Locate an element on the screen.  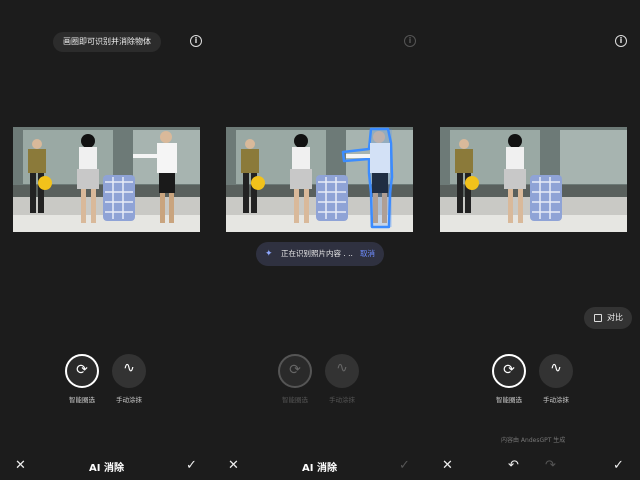
street-photo is located at coordinates (106, 179).